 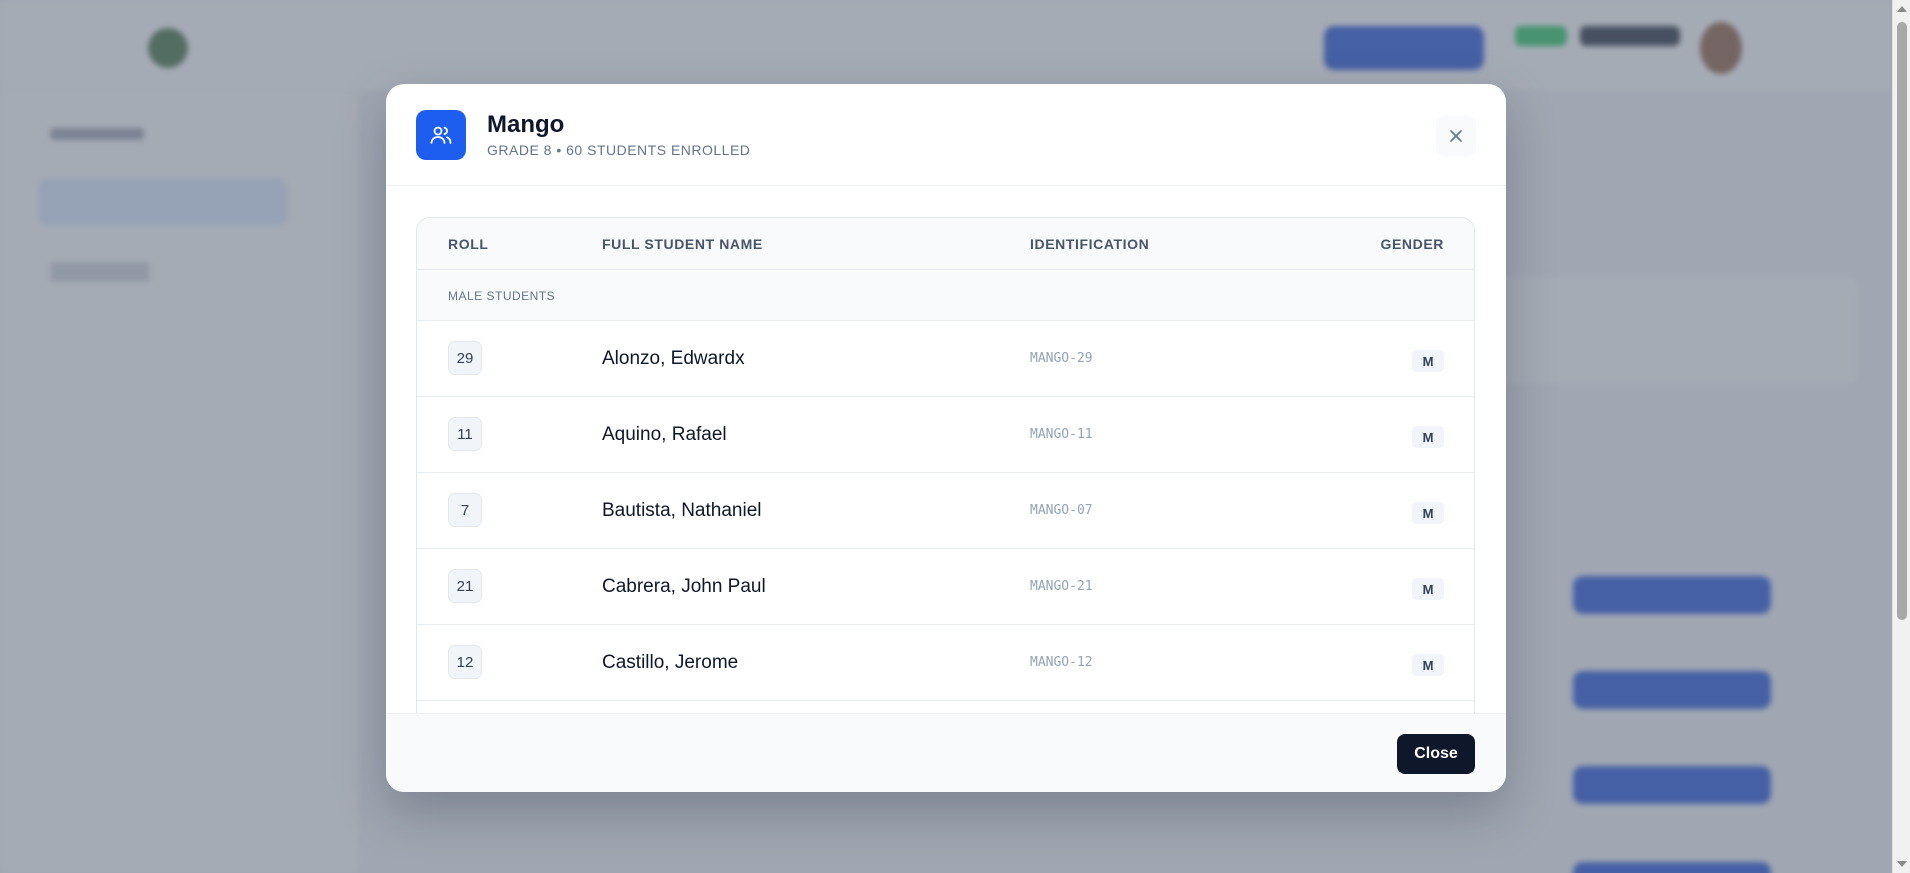 I want to click on table-row: 7 Bautista, Nathaniel MANGO-07 M, so click(x=945, y=511).